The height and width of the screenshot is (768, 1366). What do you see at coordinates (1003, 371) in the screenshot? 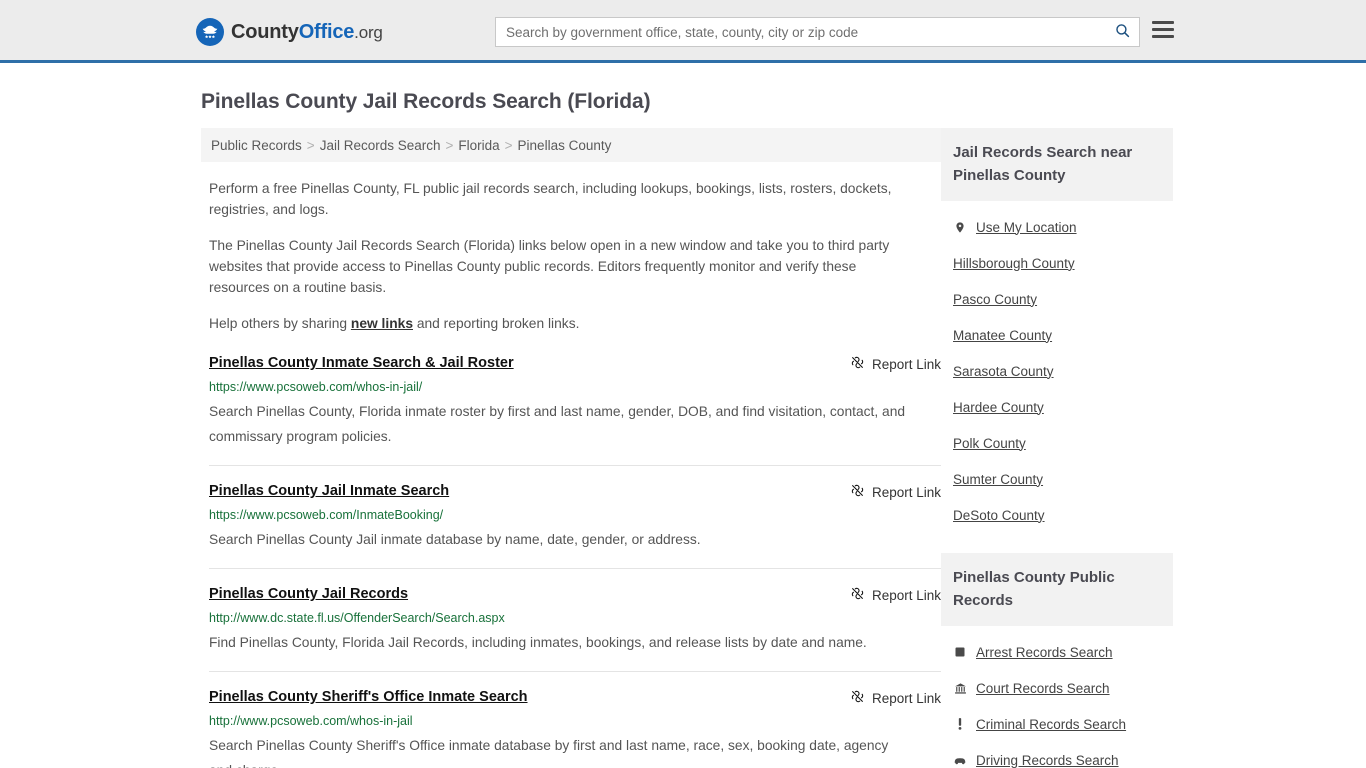
I see `sidebar-link-label: Sarasota County` at bounding box center [1003, 371].